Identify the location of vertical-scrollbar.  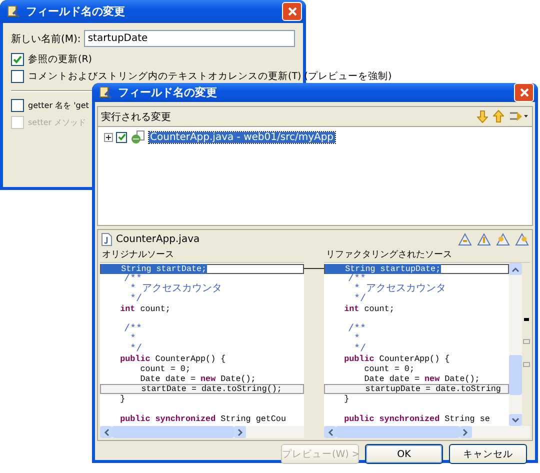
(515, 344).